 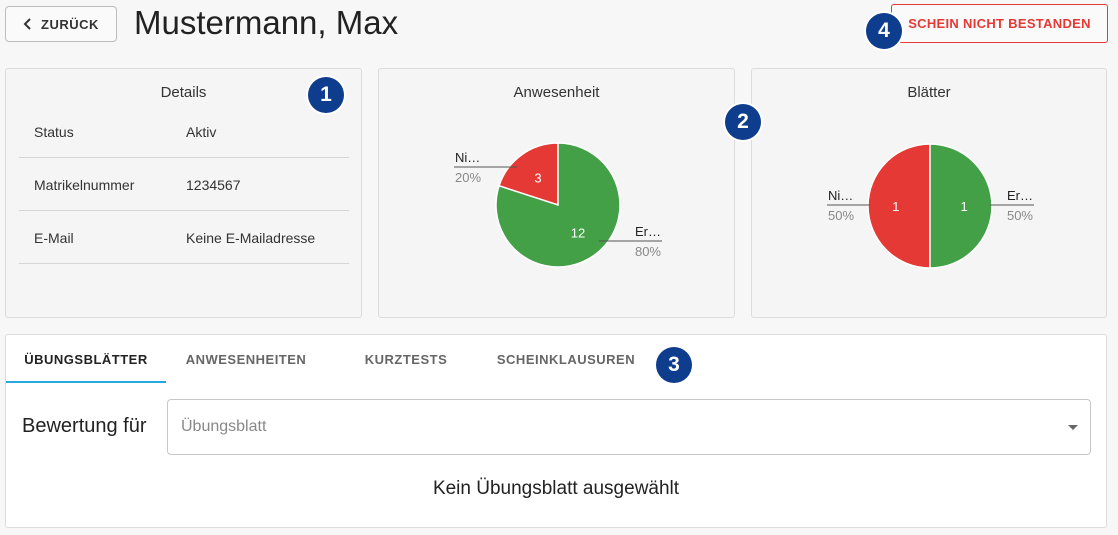 What do you see at coordinates (266, 22) in the screenshot?
I see `page-title: Mustermann, Max` at bounding box center [266, 22].